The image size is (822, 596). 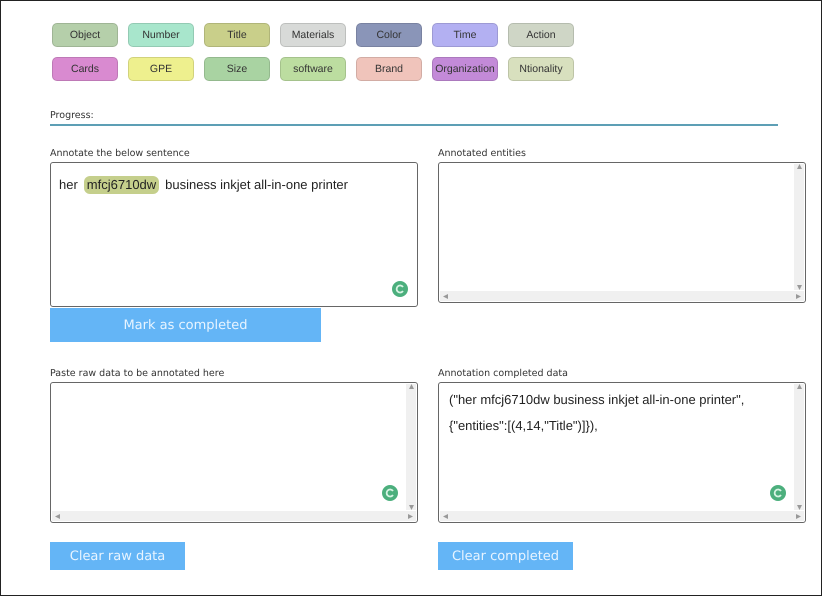 I want to click on entity-tag-button: software, so click(x=313, y=69).